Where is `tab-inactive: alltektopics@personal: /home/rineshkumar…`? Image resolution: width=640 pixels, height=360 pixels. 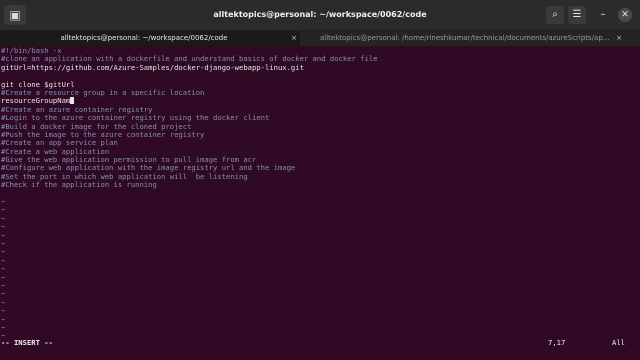 tab-inactive: alltektopics@personal: /home/rineshkumar… is located at coordinates (462, 38).